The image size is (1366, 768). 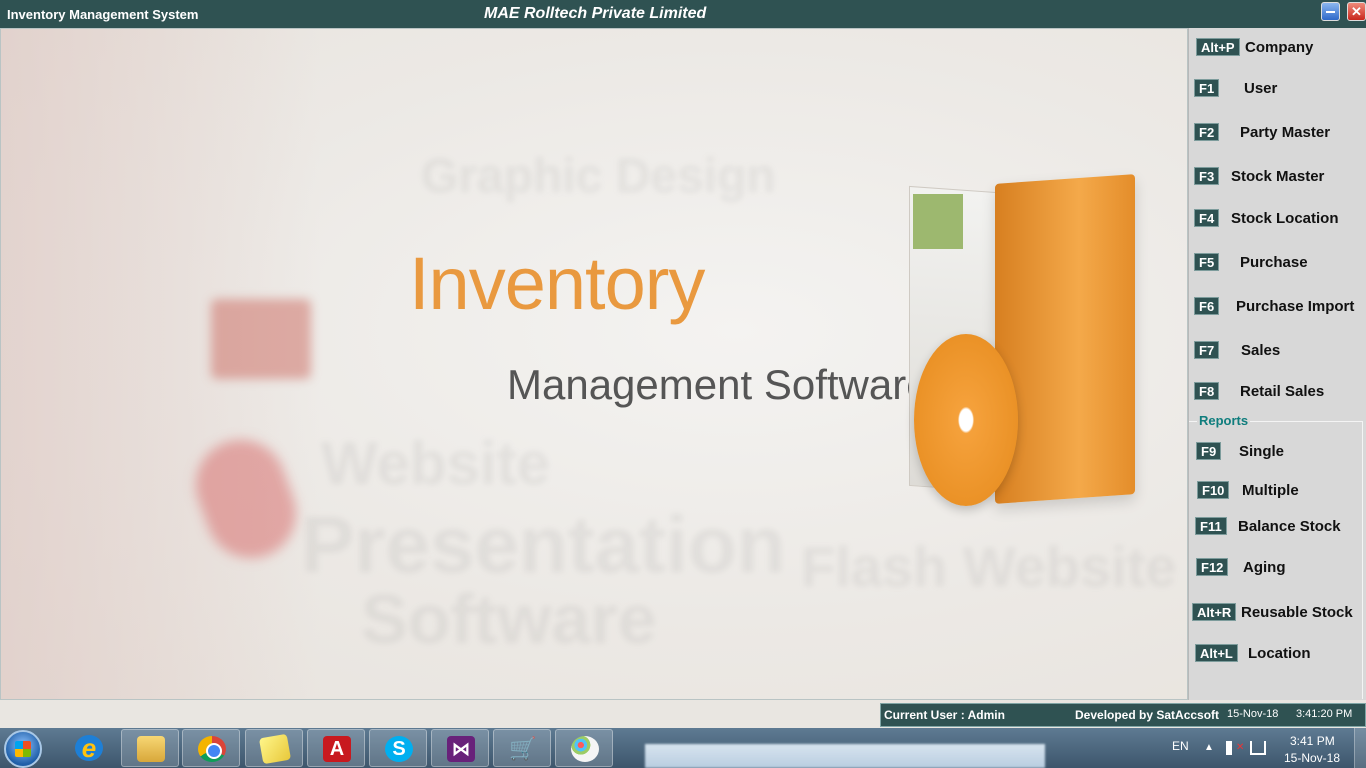 I want to click on shortcut-key: F11, so click(x=1211, y=526).